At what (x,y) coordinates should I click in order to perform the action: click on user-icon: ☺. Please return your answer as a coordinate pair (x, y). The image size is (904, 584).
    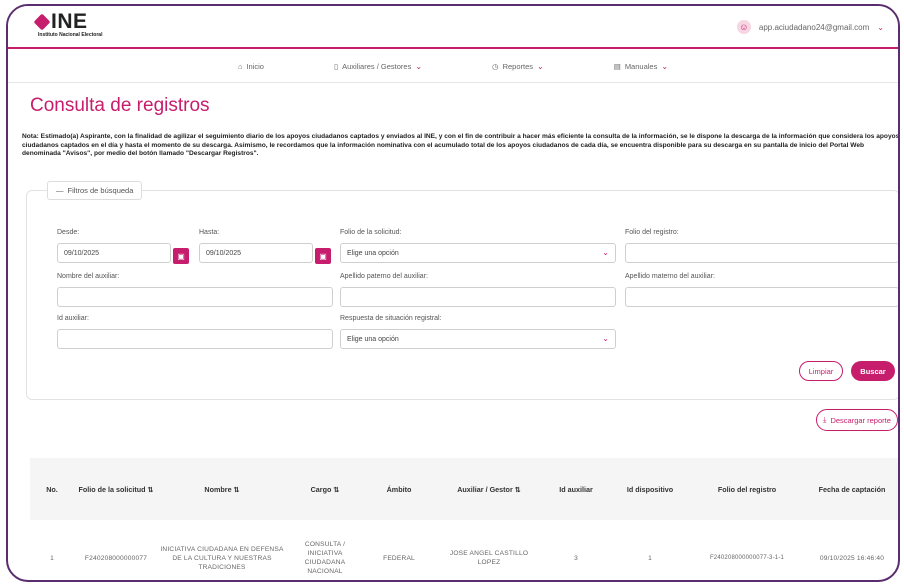
    Looking at the image, I should click on (743, 27).